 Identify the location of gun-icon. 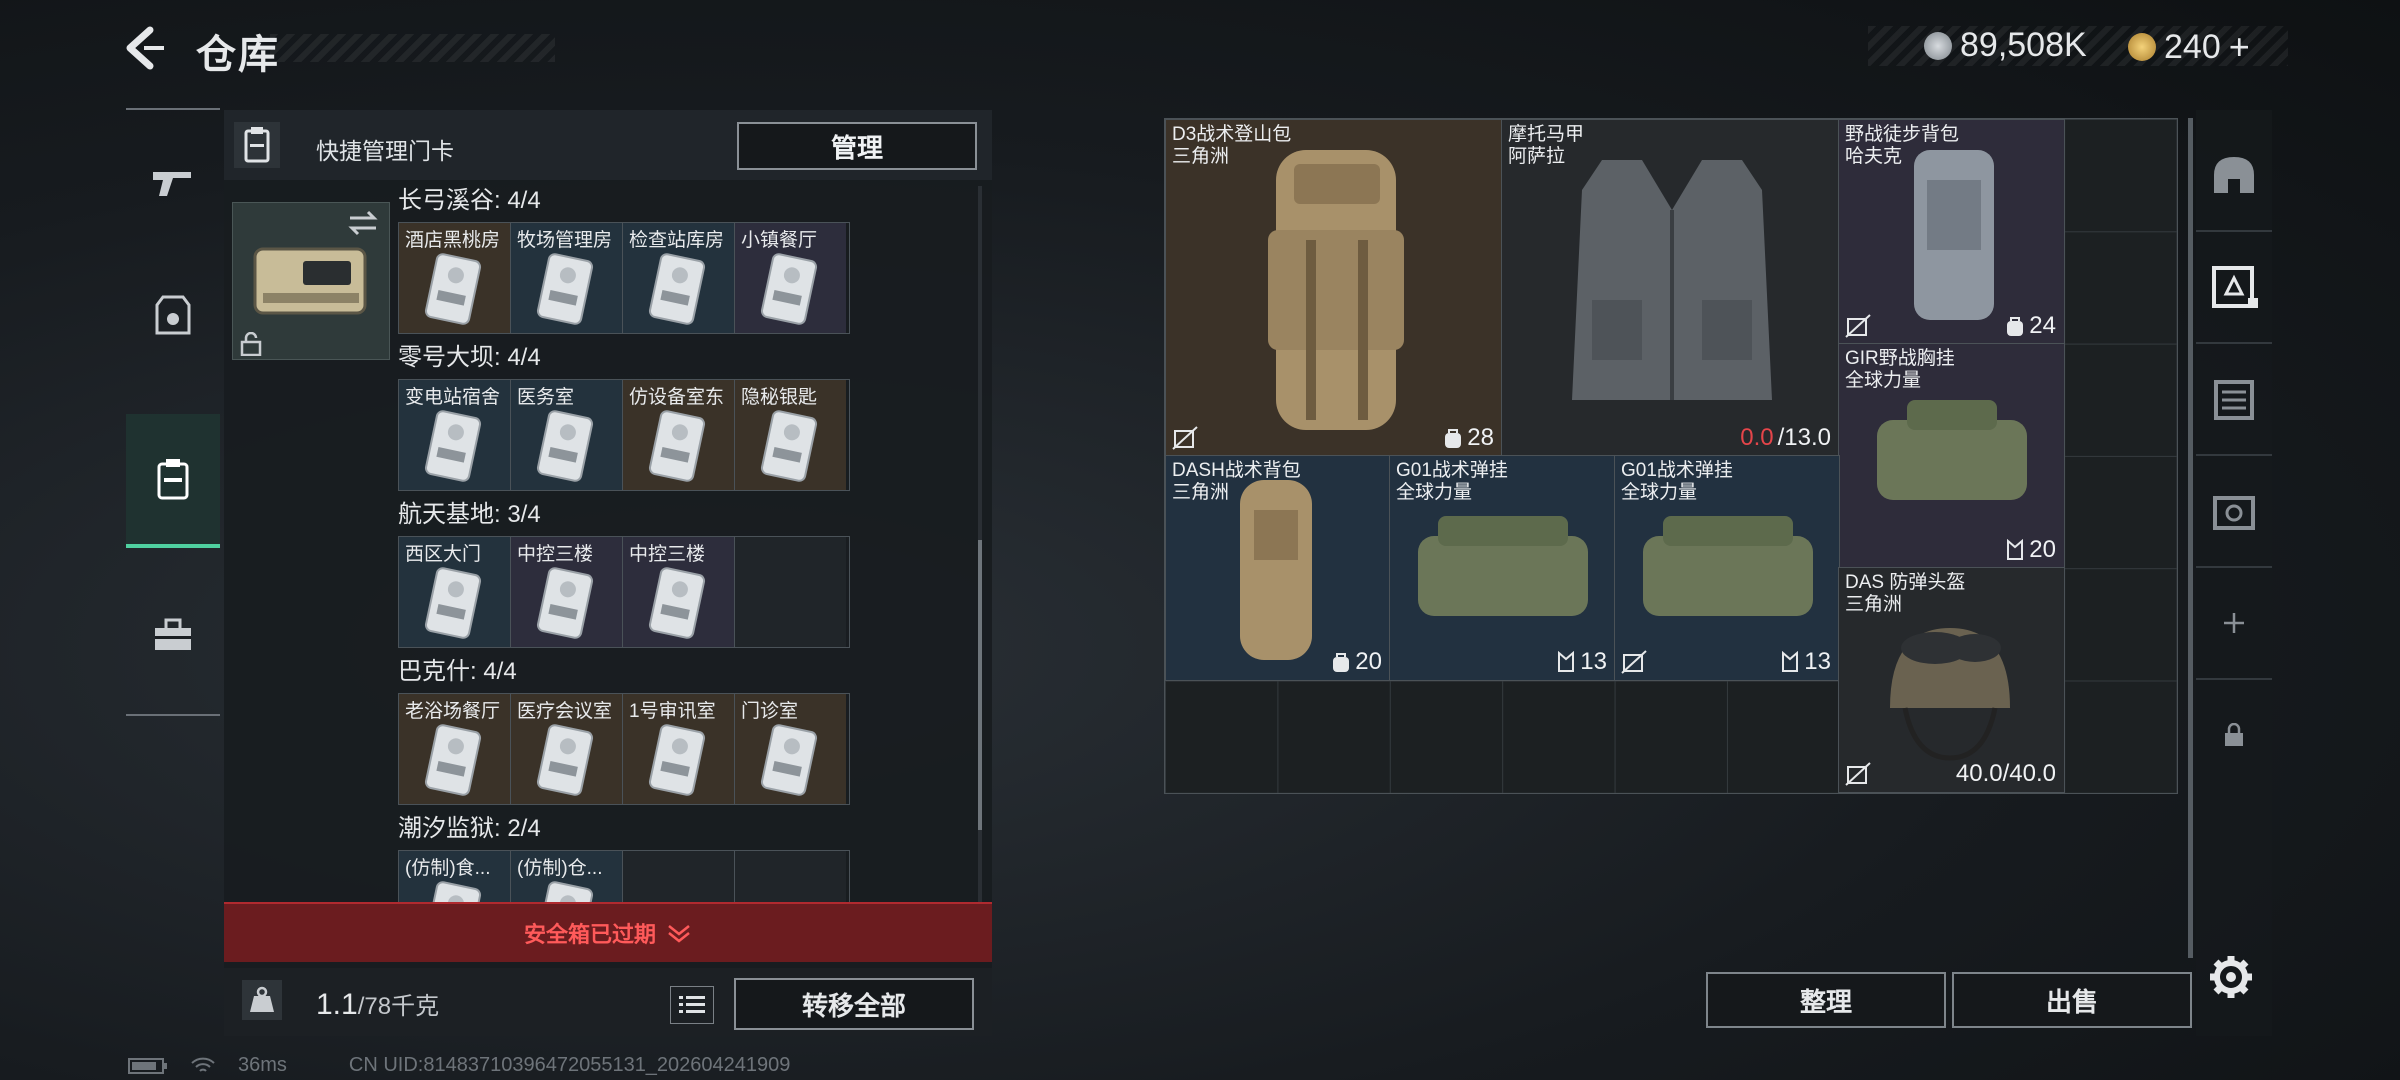
(172, 184).